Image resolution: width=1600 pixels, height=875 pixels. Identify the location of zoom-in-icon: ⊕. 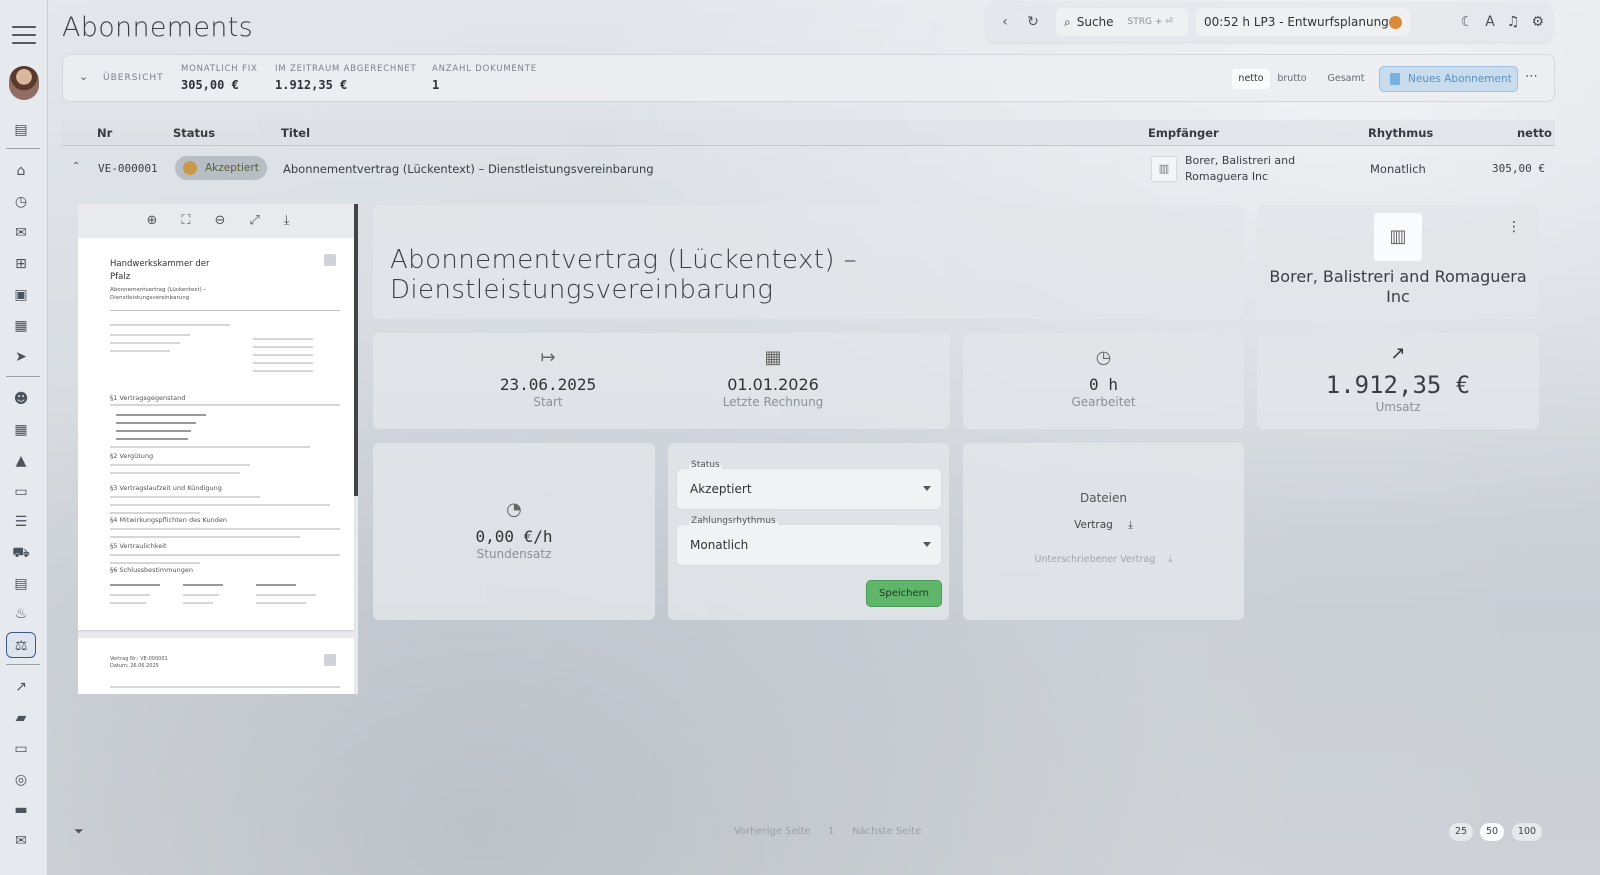
(151, 220).